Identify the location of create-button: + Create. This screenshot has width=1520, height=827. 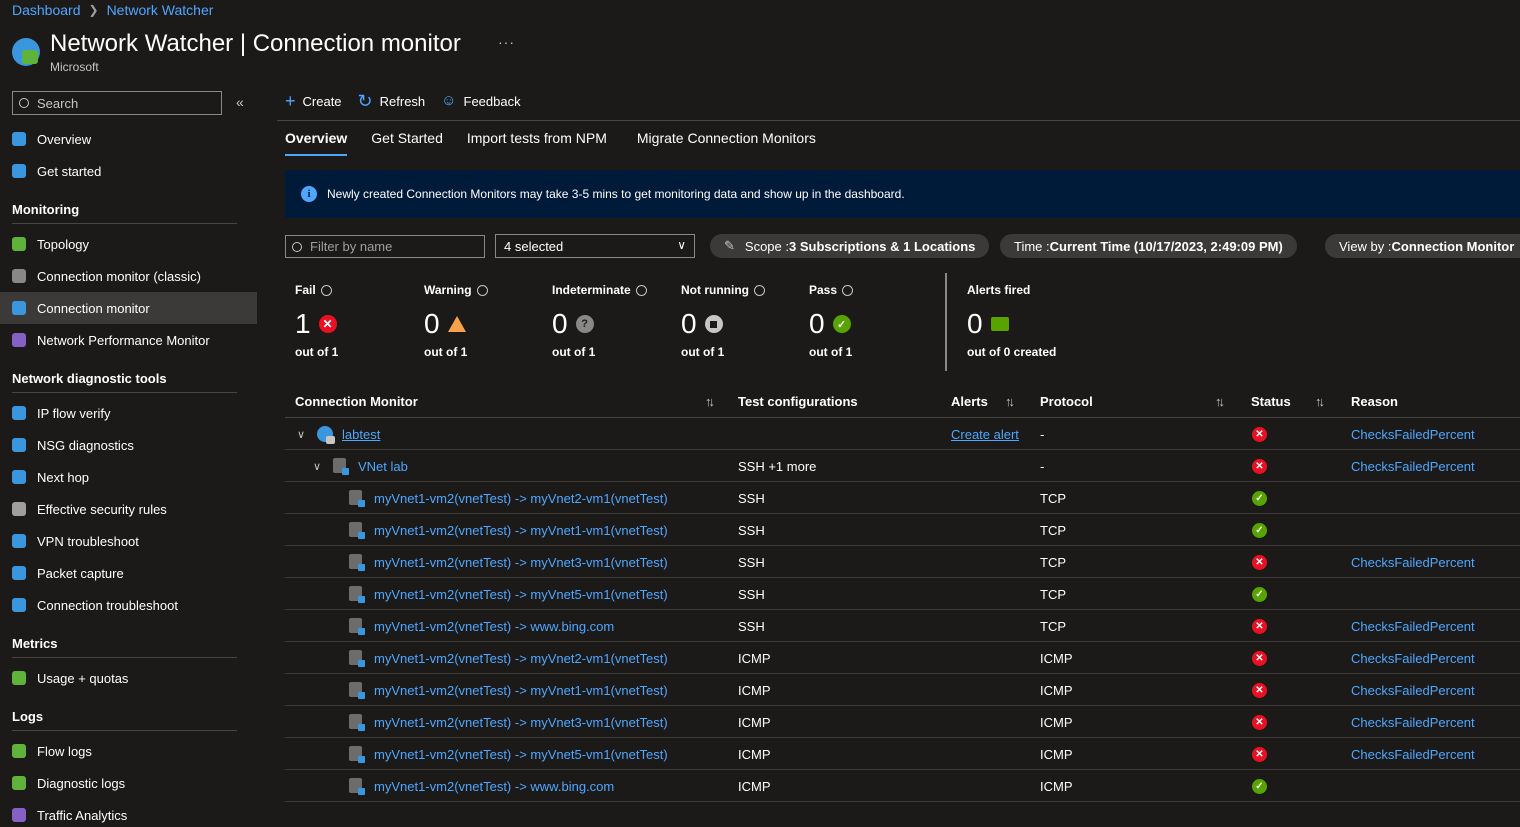
(313, 101).